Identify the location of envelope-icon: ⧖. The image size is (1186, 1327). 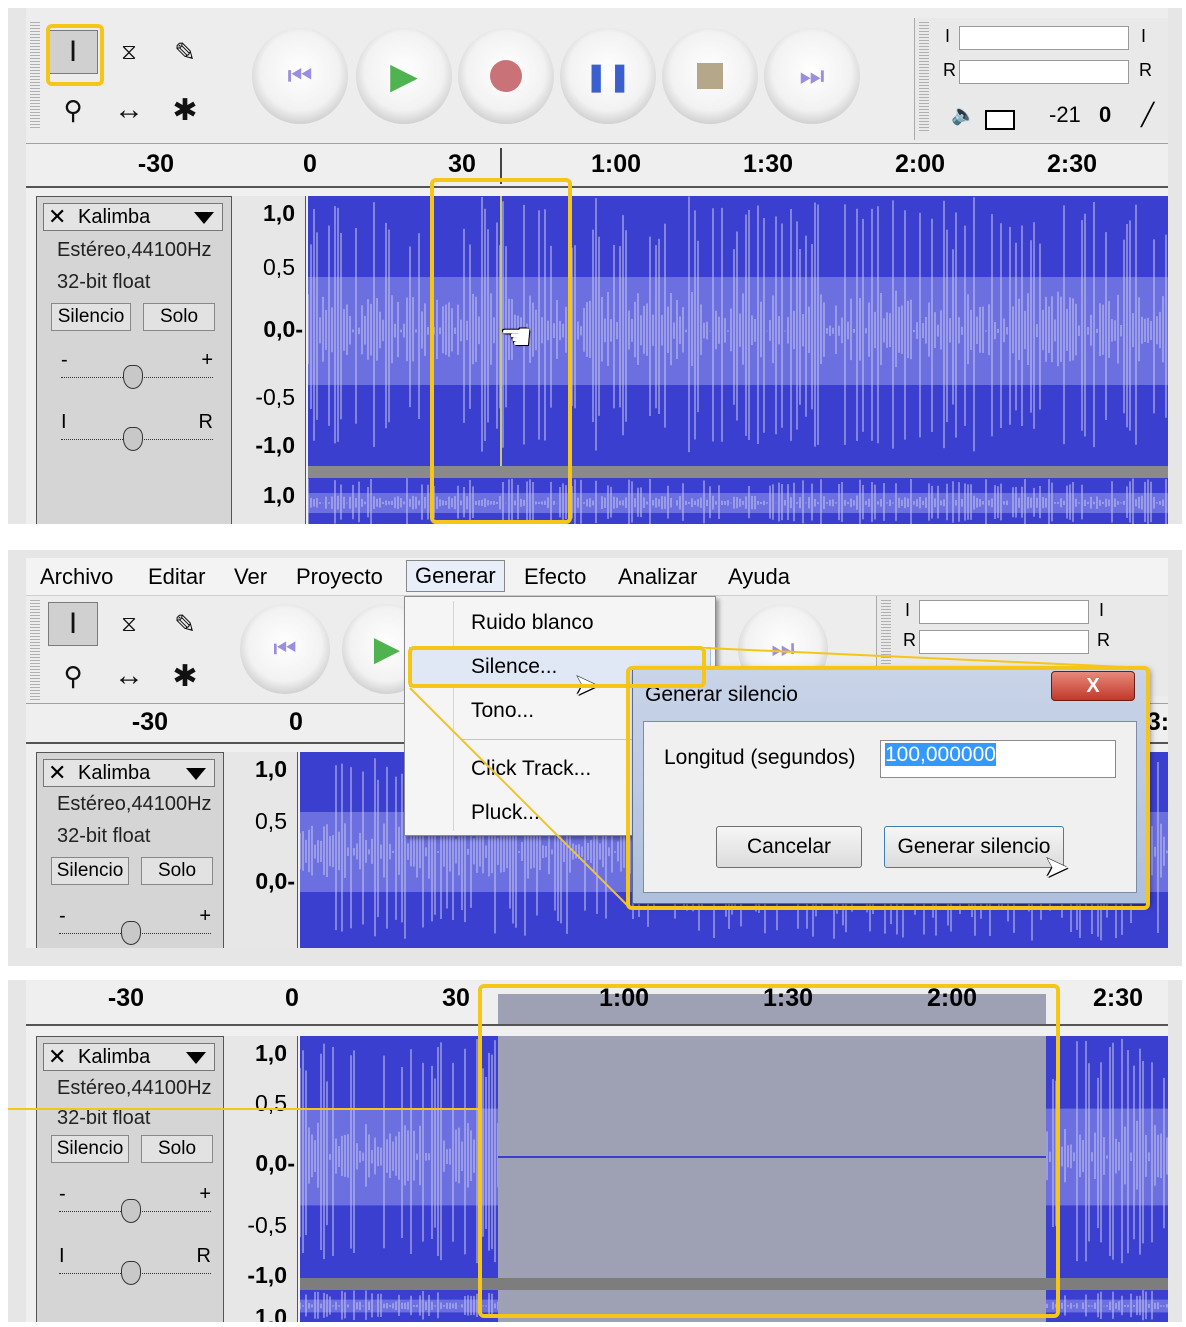
(129, 52).